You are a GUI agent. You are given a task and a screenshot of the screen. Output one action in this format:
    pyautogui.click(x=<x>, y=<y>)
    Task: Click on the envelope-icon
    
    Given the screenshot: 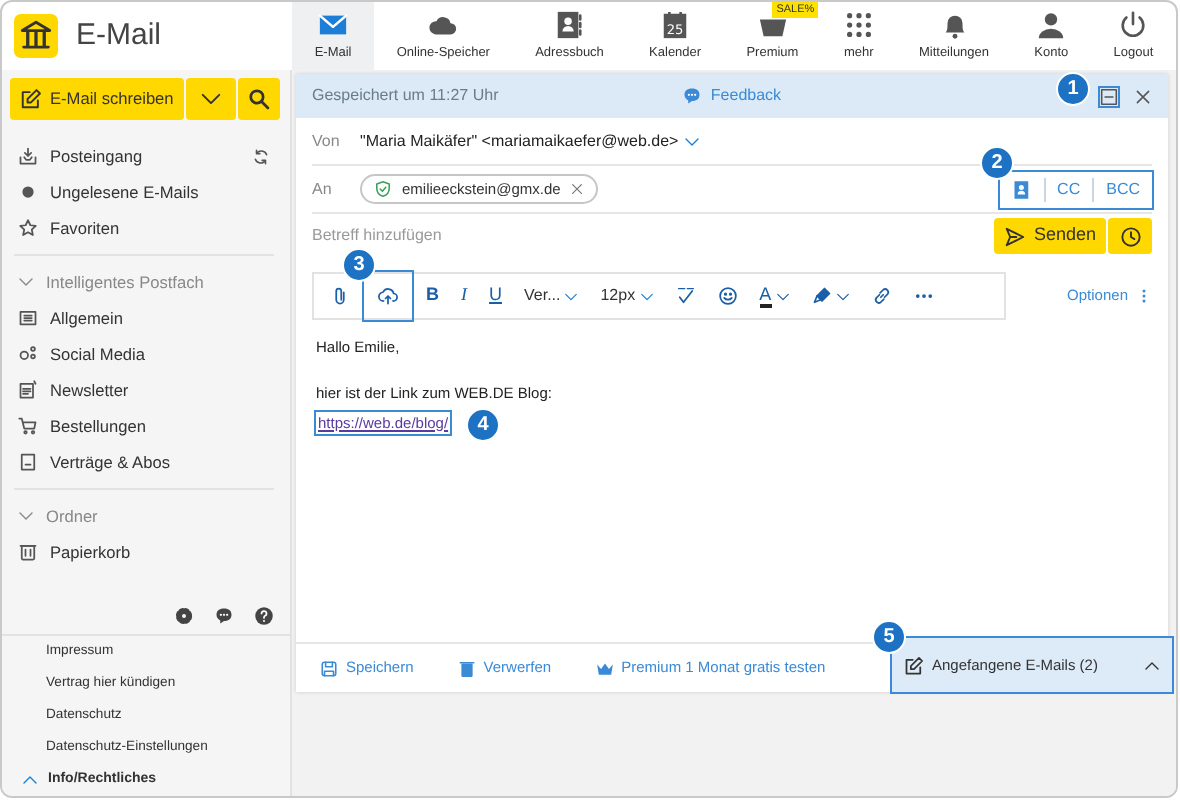 What is the action you would take?
    pyautogui.click(x=333, y=24)
    